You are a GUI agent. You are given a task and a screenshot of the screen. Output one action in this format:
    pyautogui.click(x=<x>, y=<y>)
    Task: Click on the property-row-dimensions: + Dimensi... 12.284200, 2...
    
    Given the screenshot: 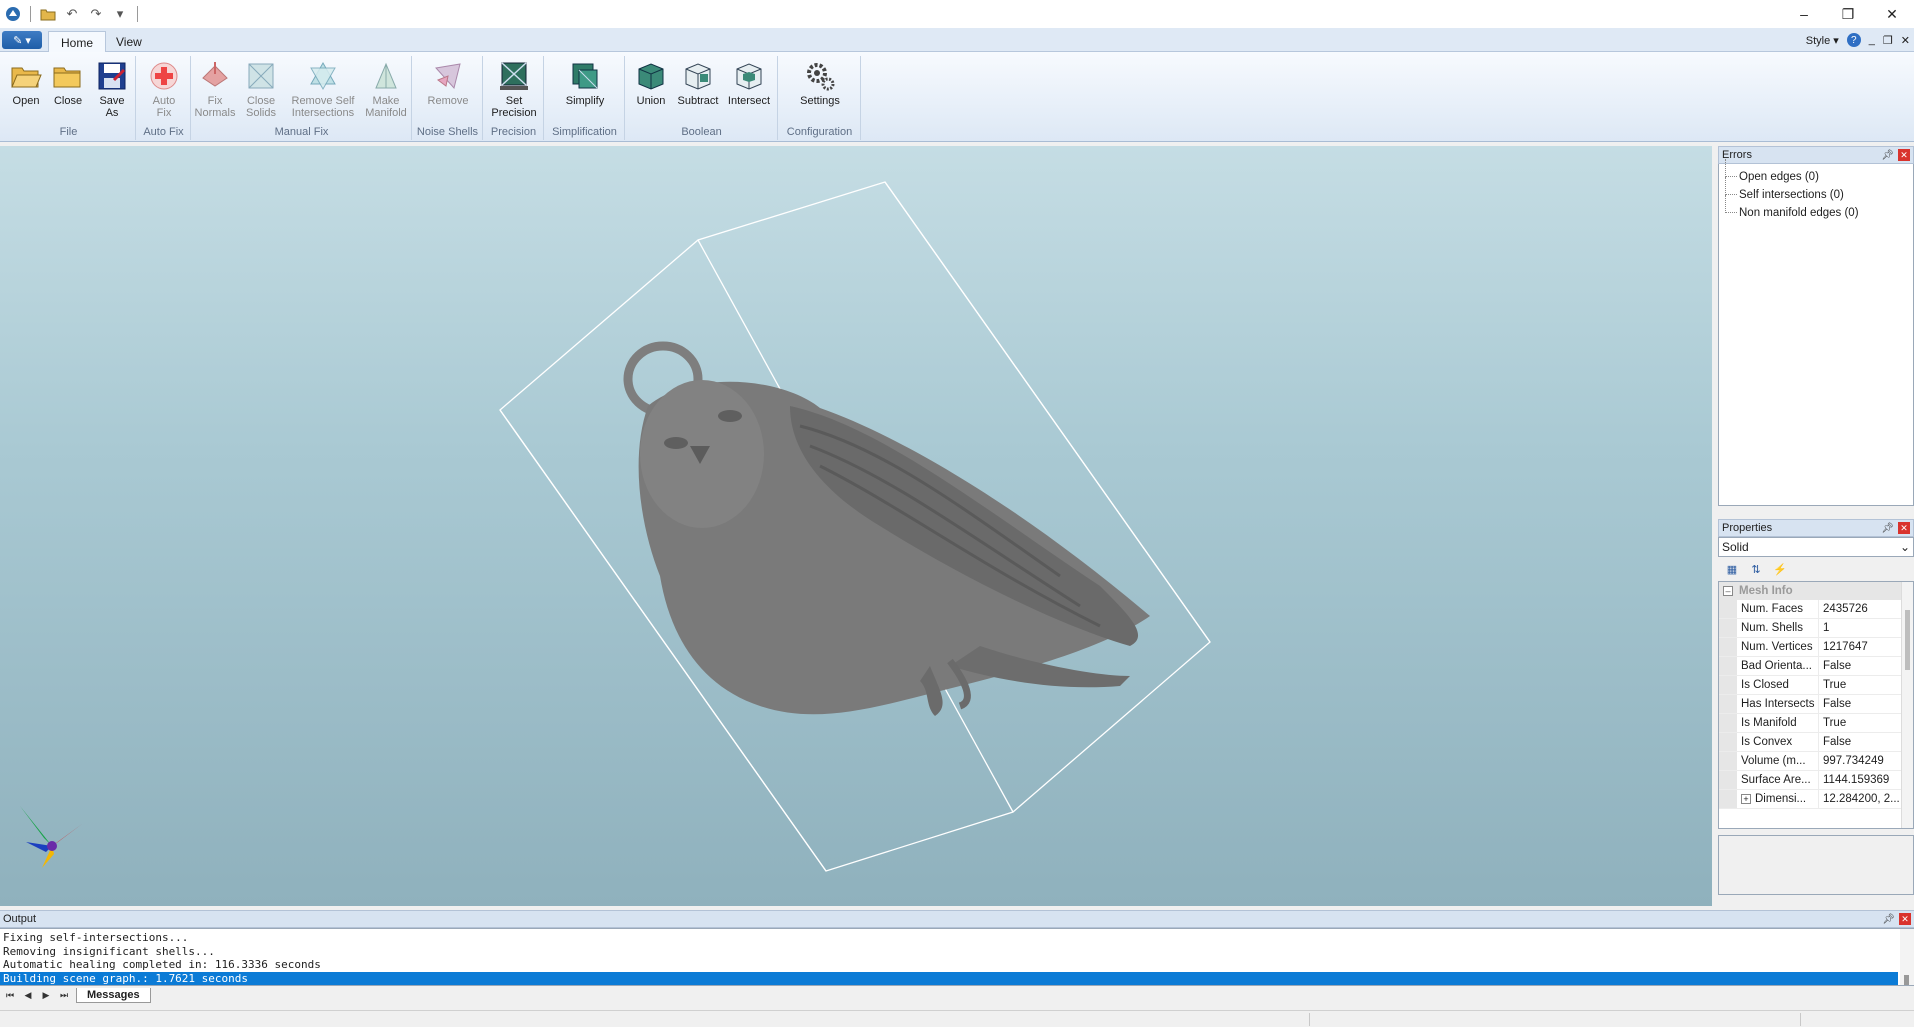 What is the action you would take?
    pyautogui.click(x=1816, y=799)
    